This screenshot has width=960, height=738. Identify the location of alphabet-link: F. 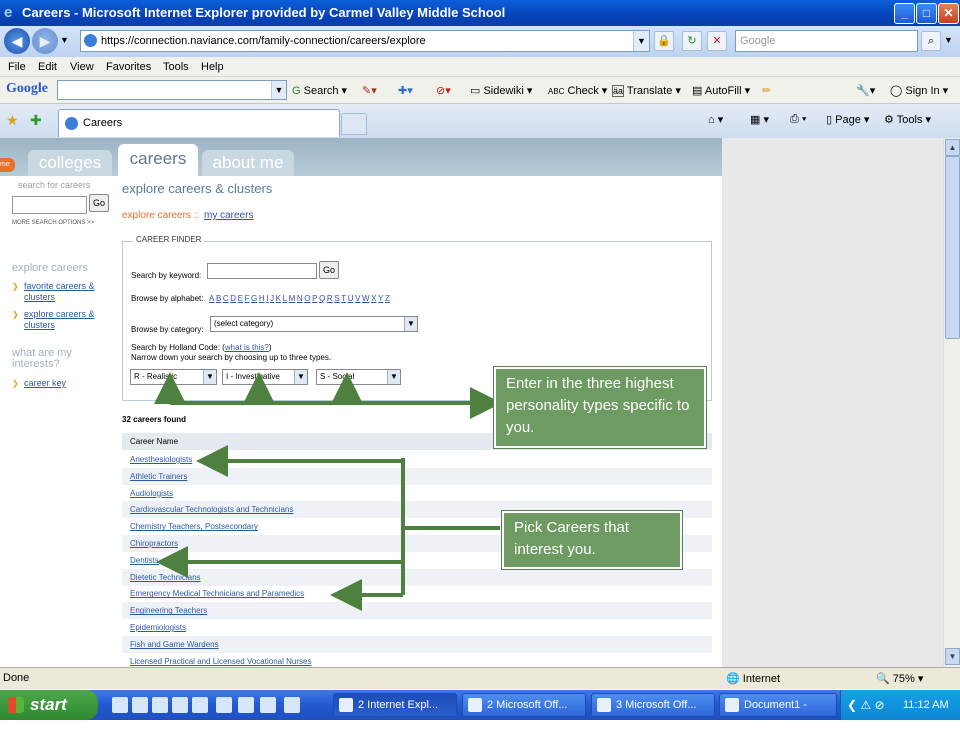
(247, 298).